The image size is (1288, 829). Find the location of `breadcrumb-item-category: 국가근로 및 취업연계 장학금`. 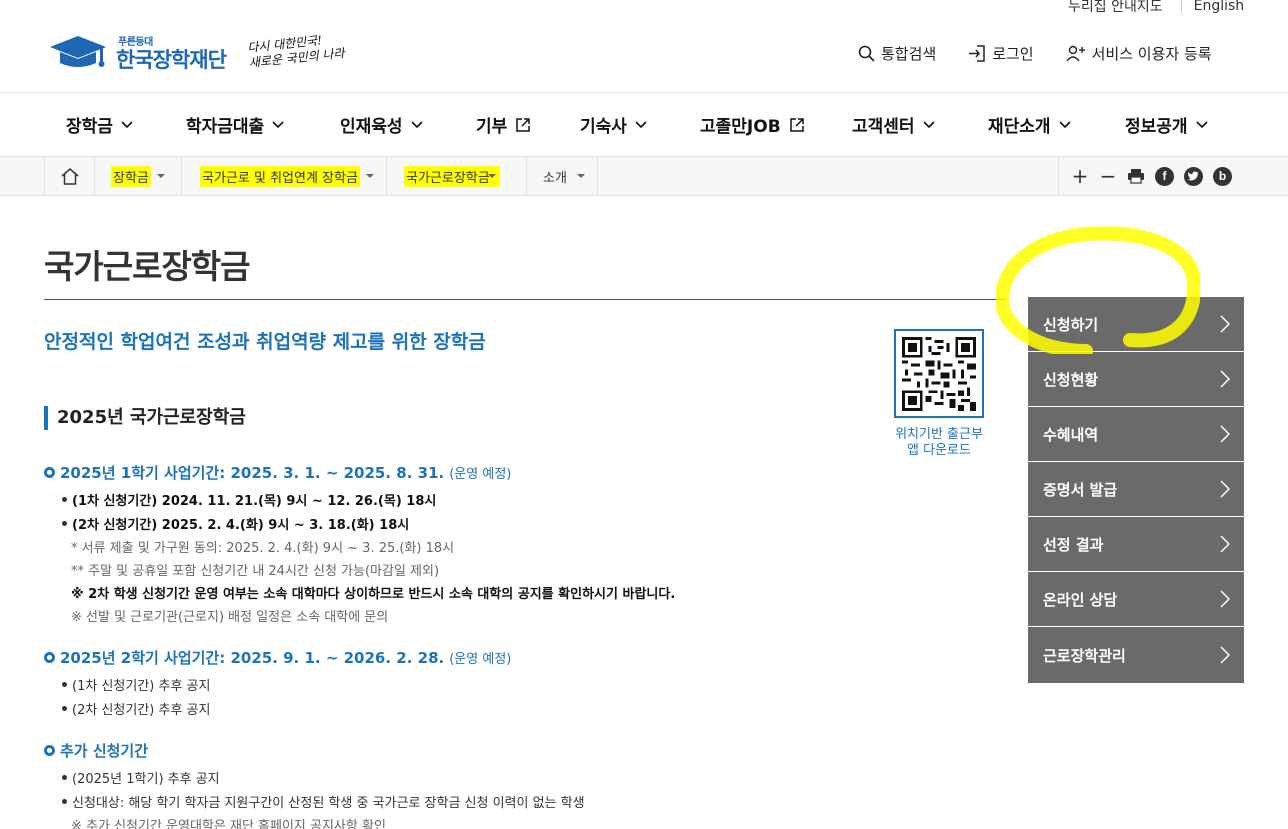

breadcrumb-item-category: 국가근로 및 취업연계 장학금 is located at coordinates (283, 176).